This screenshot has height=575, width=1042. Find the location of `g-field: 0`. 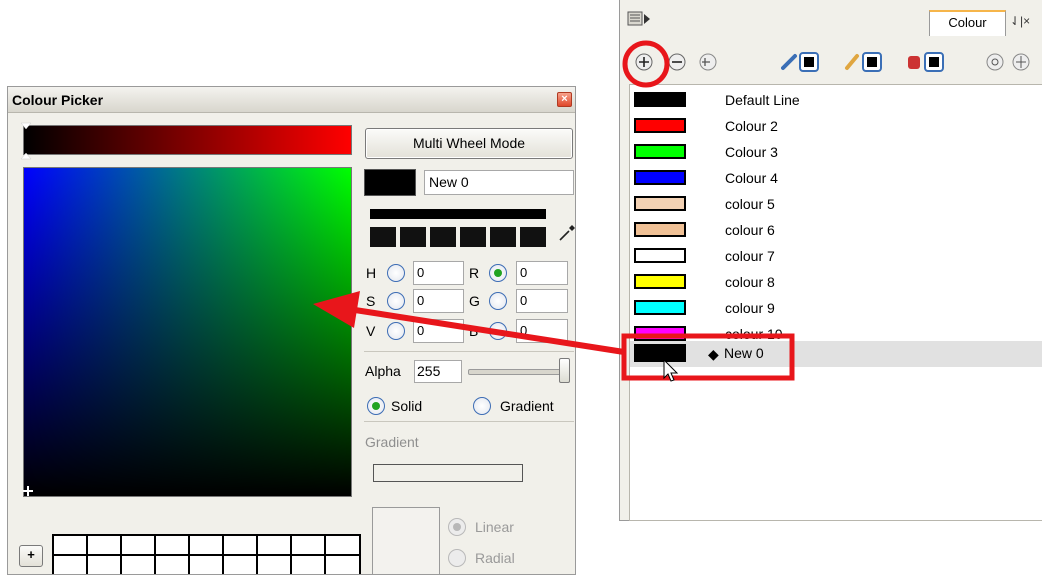

g-field: 0 is located at coordinates (542, 301).